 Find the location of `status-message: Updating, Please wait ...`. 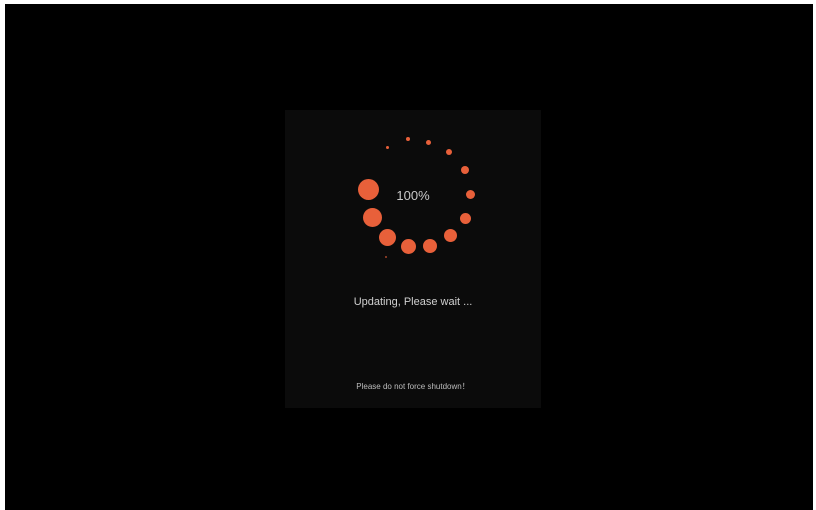

status-message: Updating, Please wait ... is located at coordinates (413, 302).